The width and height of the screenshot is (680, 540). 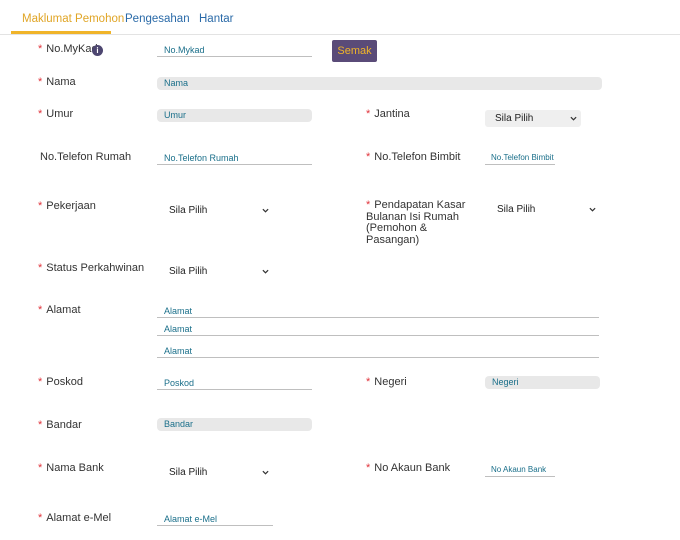 What do you see at coordinates (59, 310) in the screenshot?
I see `alamat-label: * Alamat` at bounding box center [59, 310].